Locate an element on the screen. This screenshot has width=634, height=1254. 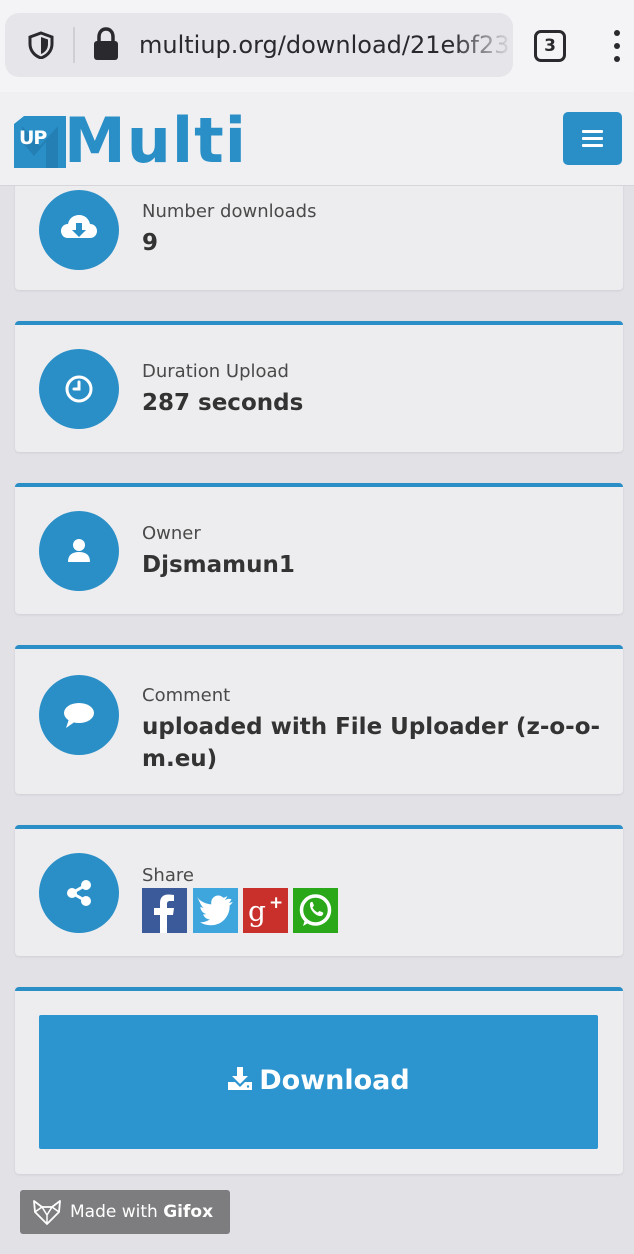
cloud-download-icon is located at coordinates (79, 230).